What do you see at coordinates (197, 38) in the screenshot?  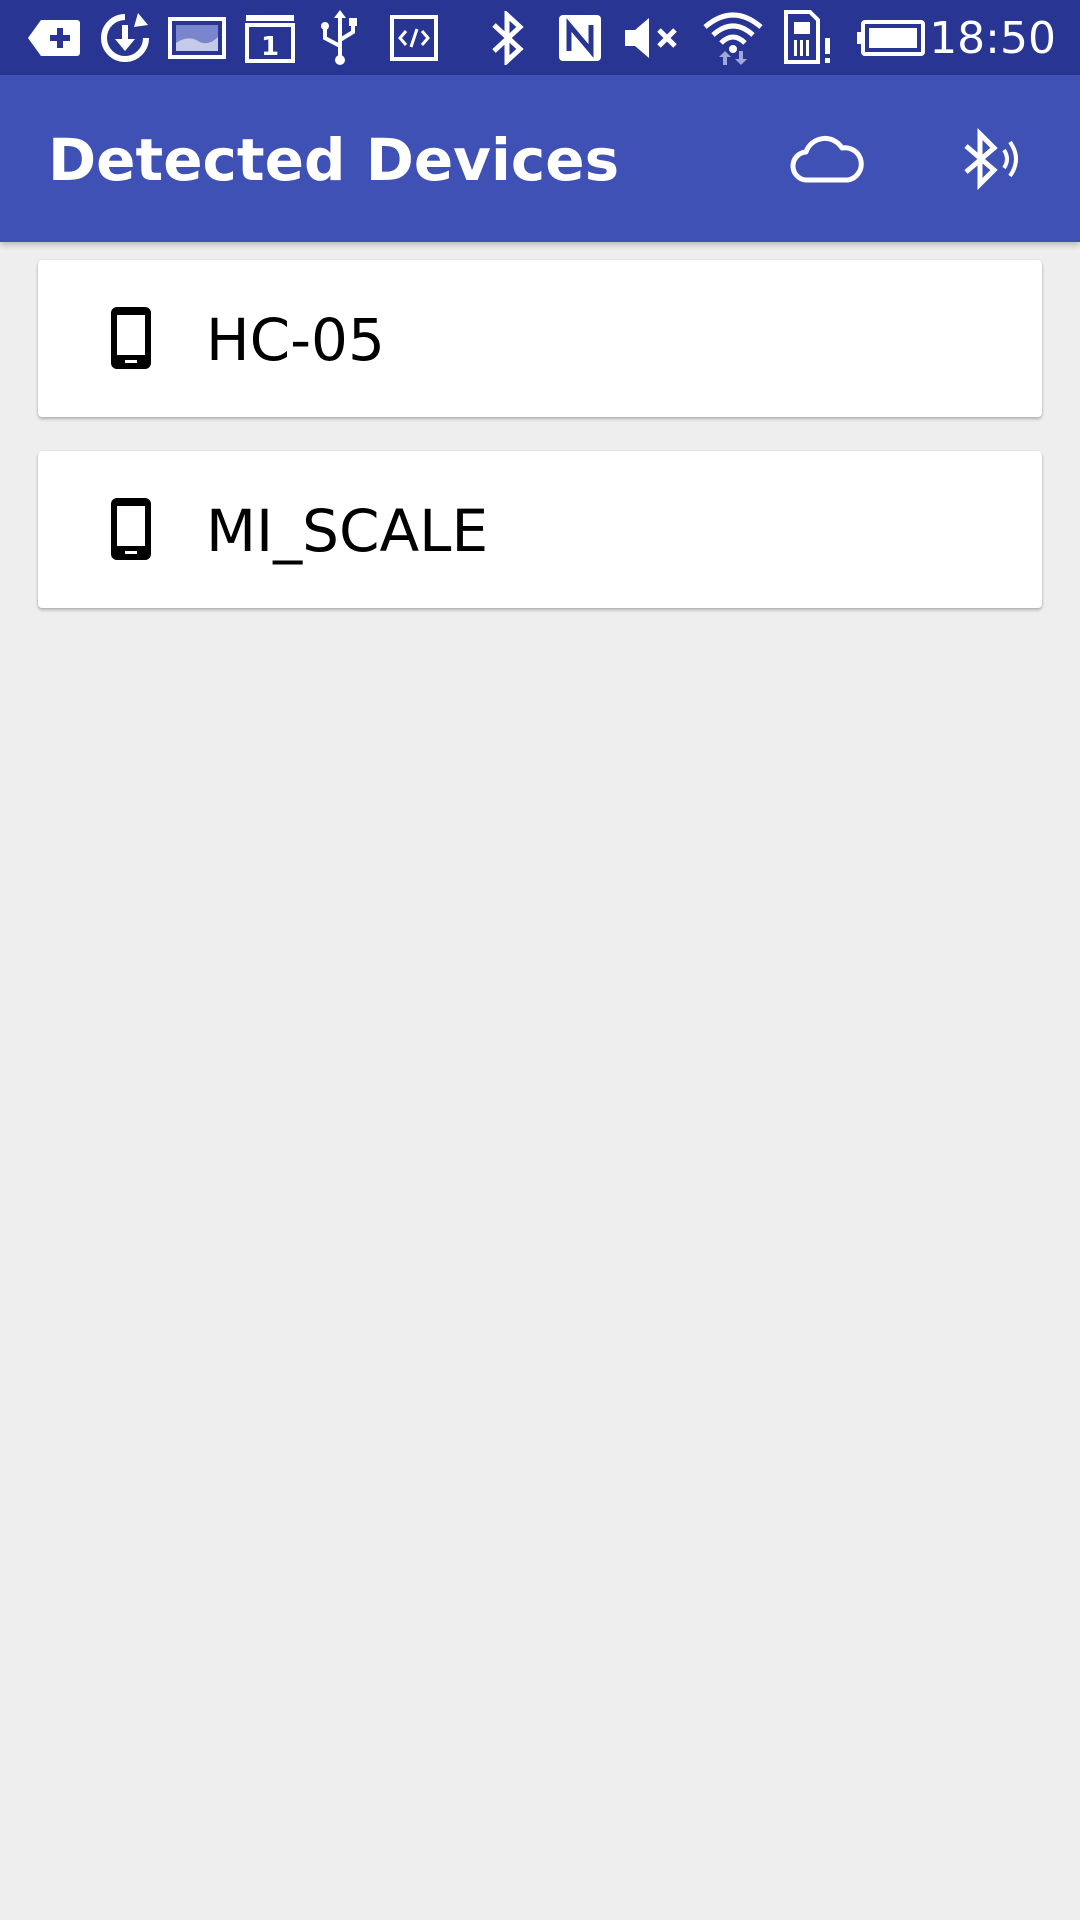 I see `gallery-icon` at bounding box center [197, 38].